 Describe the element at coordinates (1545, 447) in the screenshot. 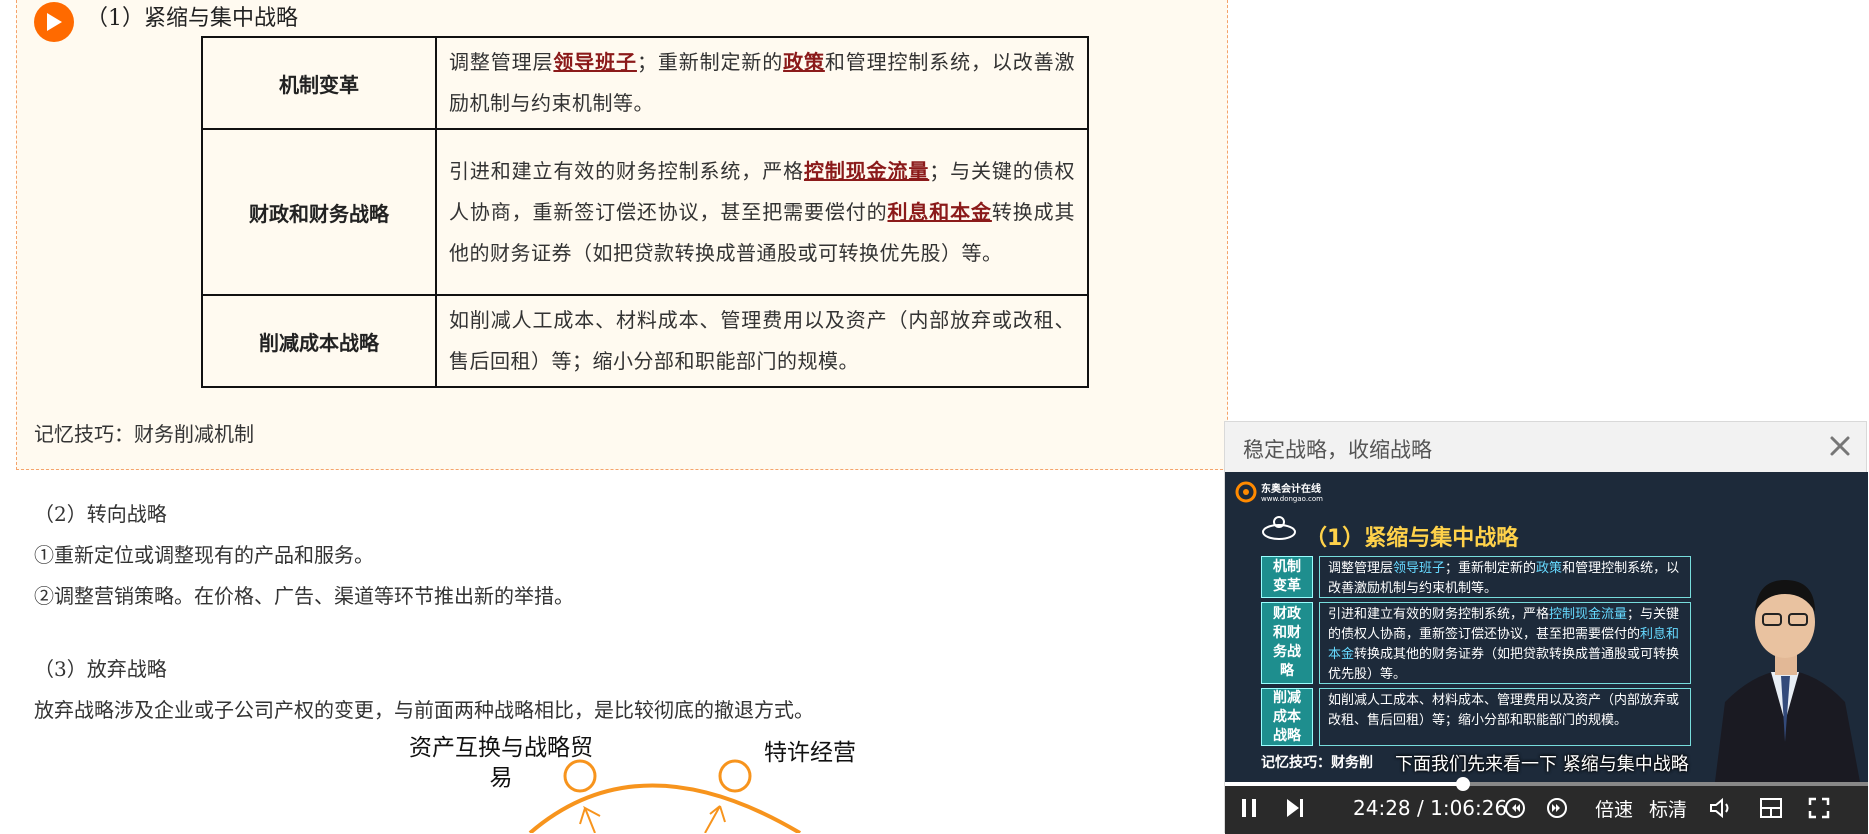

I see `popup-header: 稳定战略，收缩战略` at that location.